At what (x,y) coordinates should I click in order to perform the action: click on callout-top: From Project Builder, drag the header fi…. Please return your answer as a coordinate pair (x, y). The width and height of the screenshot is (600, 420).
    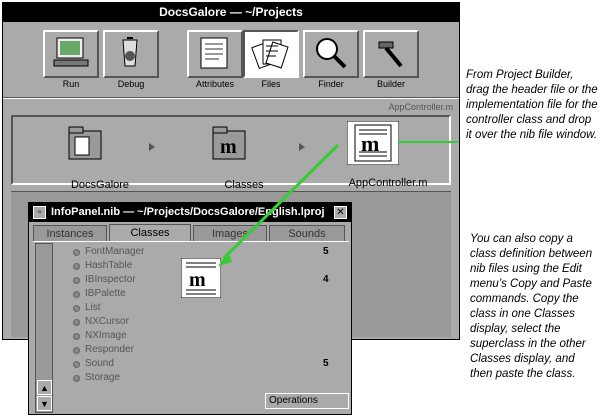
    Looking at the image, I should click on (532, 105).